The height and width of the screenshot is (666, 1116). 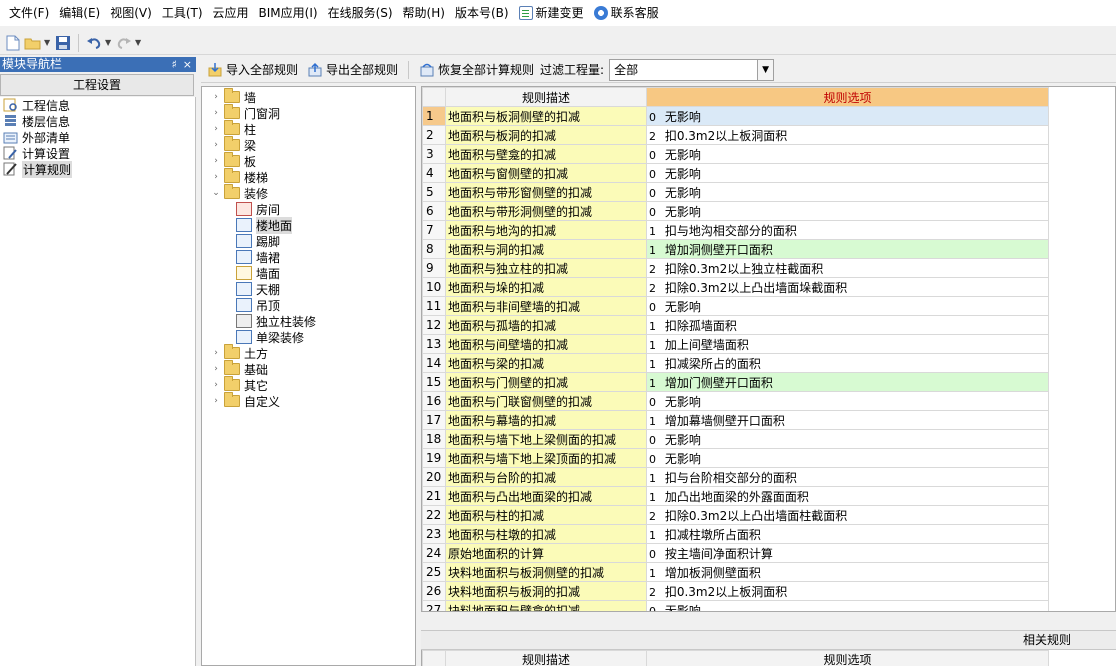 I want to click on menu-help: 帮助(H), so click(x=424, y=13).